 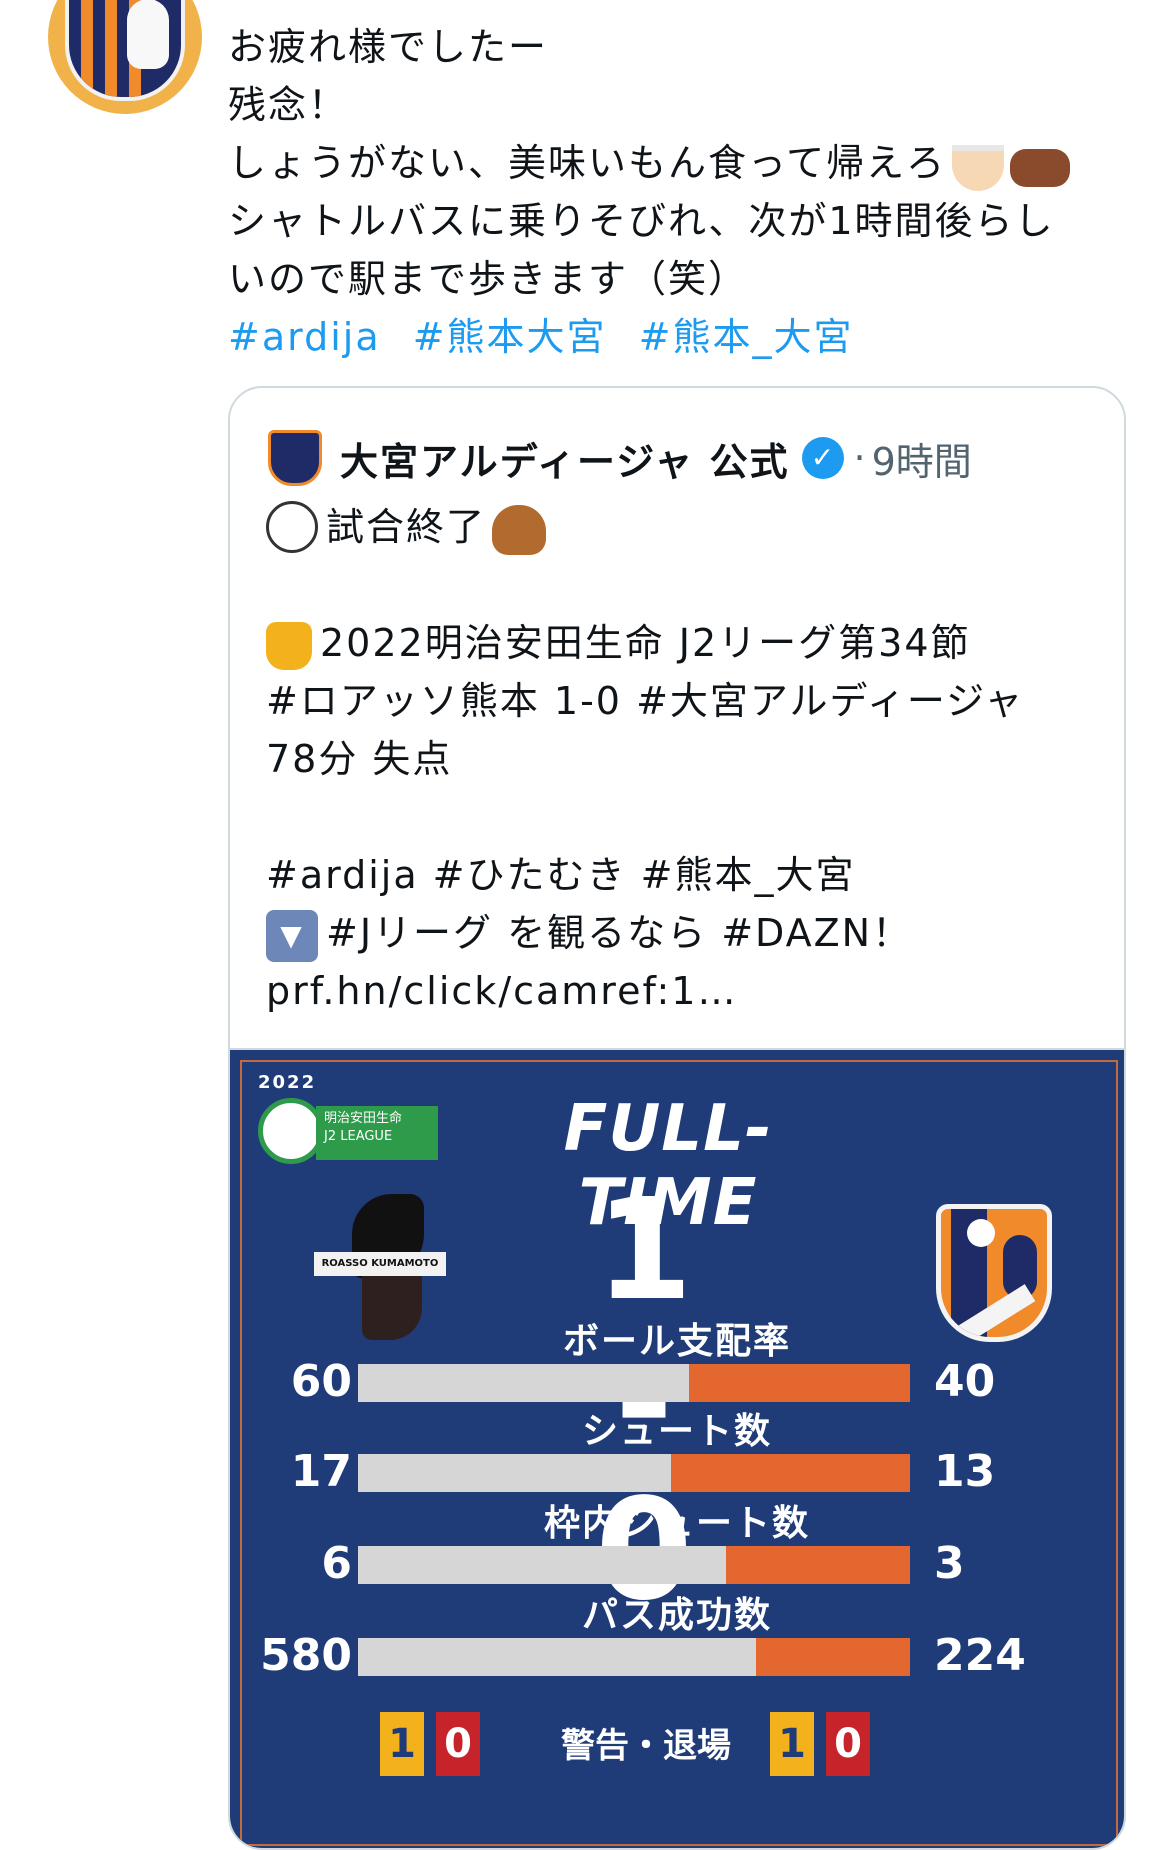 I want to click on tweet-line-3: しょうがない、美味いもん食って帰えろ, so click(x=678, y=163).